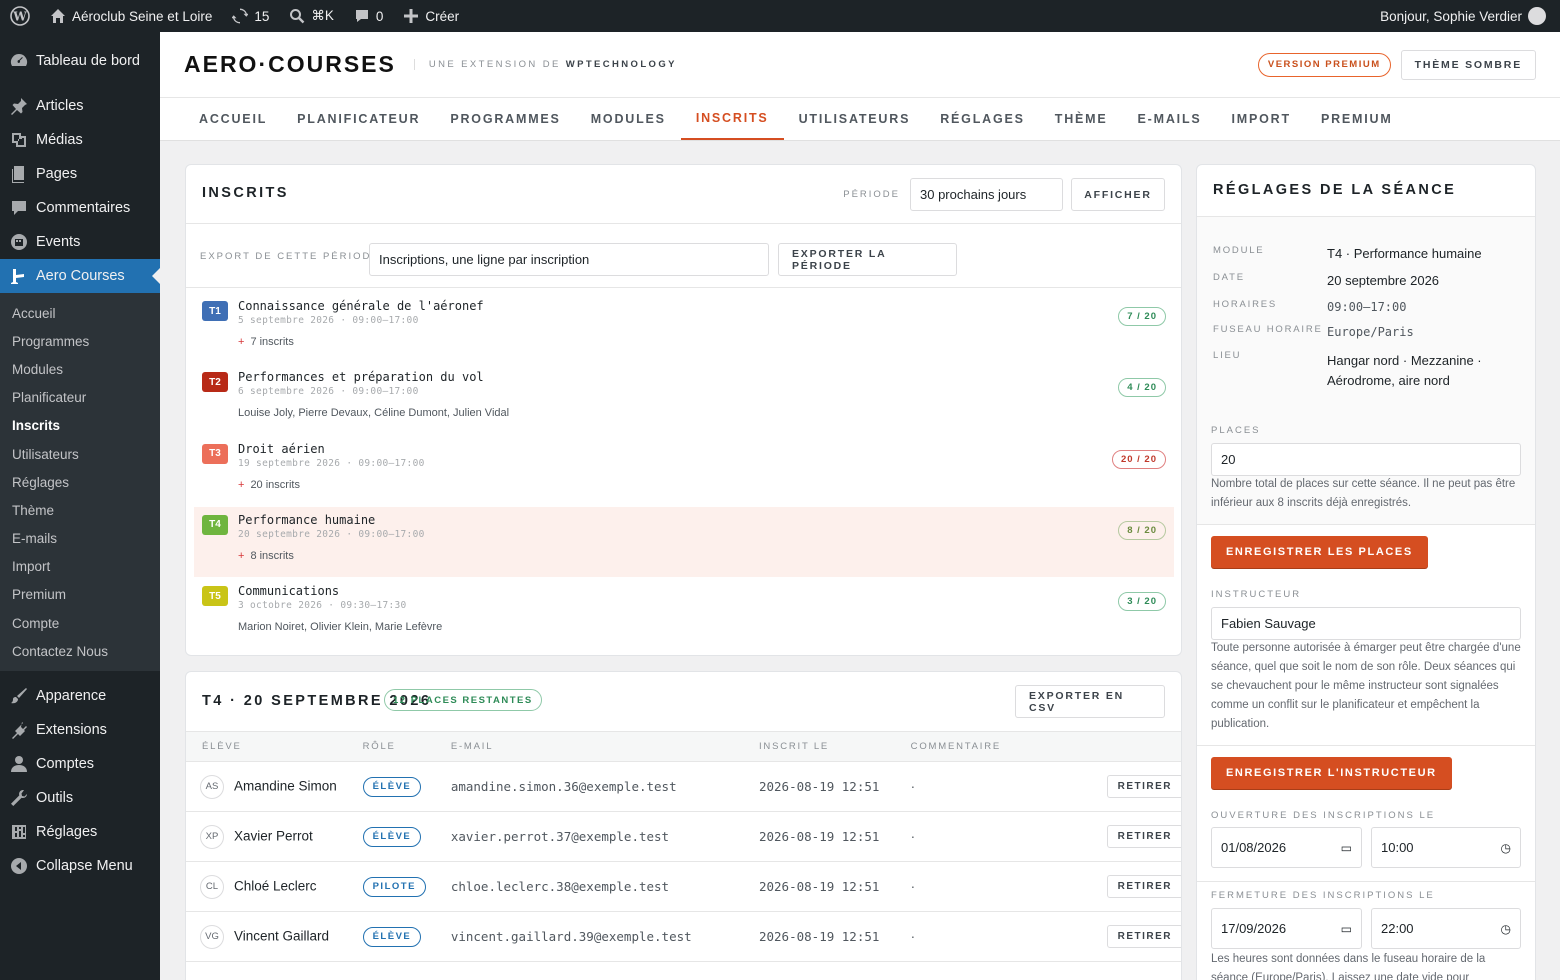  I want to click on submenu-item: E-mails, so click(80, 539).